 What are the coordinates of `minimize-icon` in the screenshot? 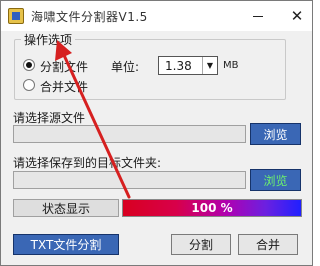 It's located at (258, 16).